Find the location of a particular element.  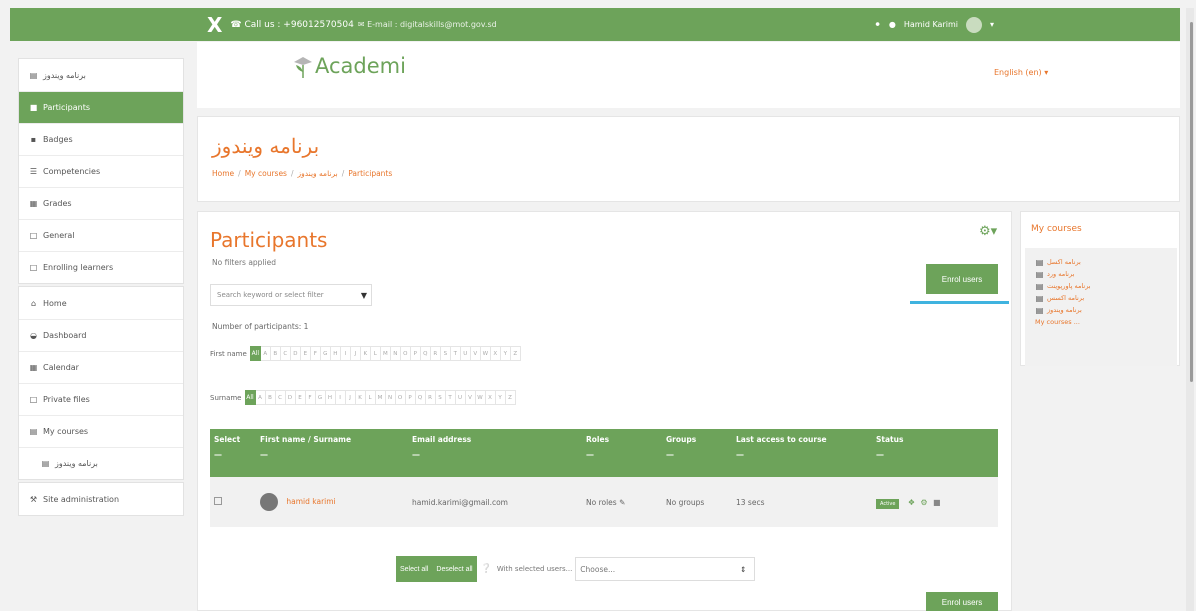

bulk-action-select: Choose... ⇕ is located at coordinates (665, 569).